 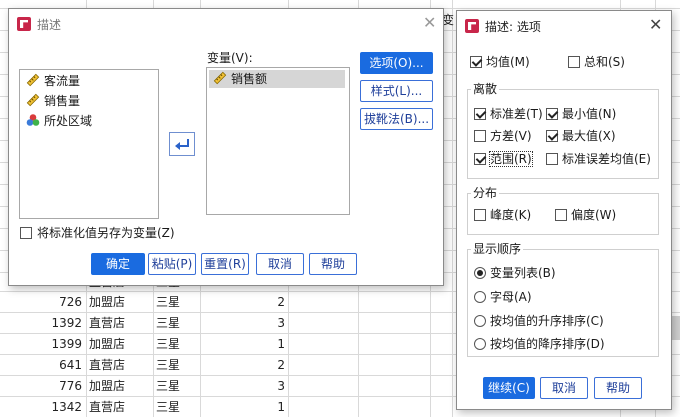 What do you see at coordinates (511, 159) in the screenshot?
I see `range-label: 范围(R)` at bounding box center [511, 159].